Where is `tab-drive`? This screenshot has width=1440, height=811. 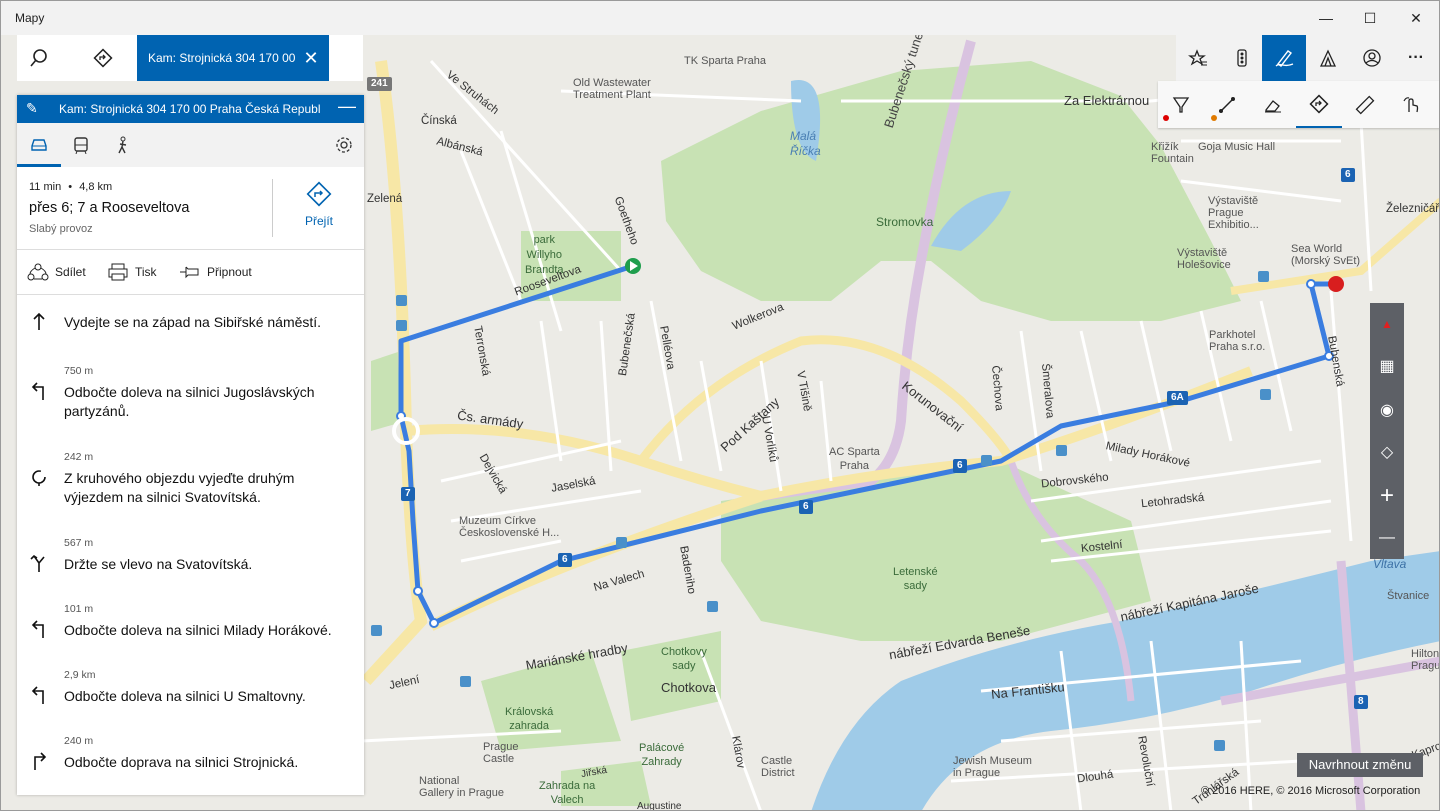
tab-drive is located at coordinates (39, 145).